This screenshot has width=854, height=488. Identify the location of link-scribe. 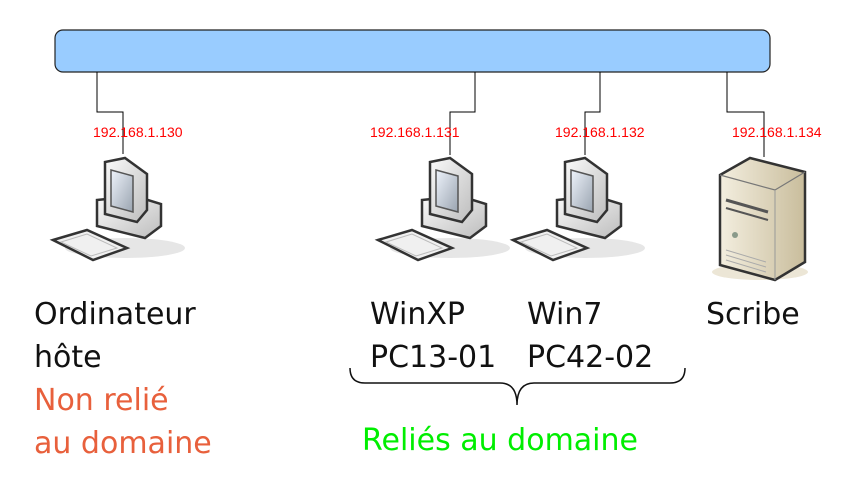
(745, 114).